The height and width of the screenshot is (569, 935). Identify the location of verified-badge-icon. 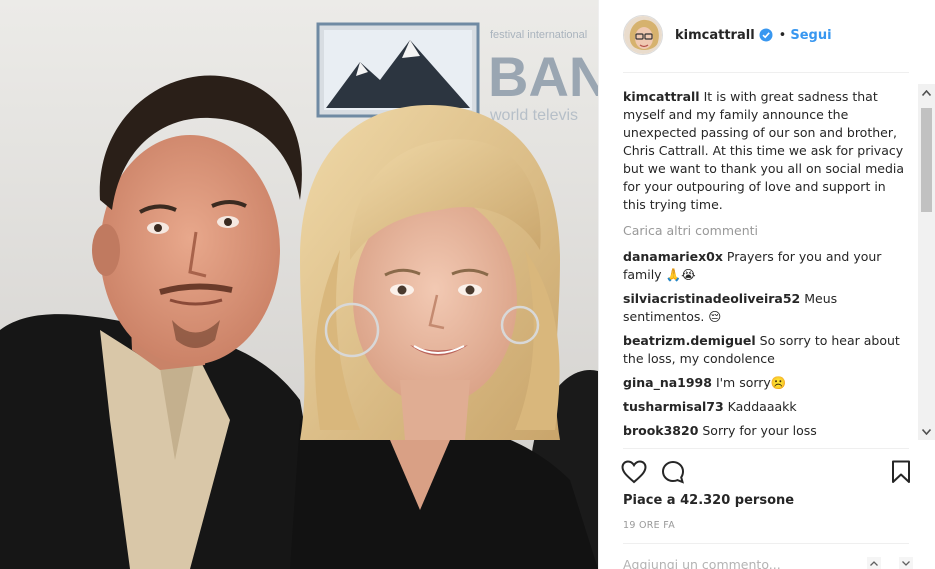
(766, 35).